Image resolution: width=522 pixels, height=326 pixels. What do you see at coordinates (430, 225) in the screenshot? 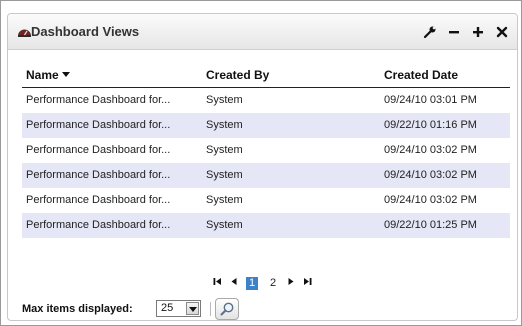
I see `cell-created-date: 09/22/10 01:25 PM` at bounding box center [430, 225].